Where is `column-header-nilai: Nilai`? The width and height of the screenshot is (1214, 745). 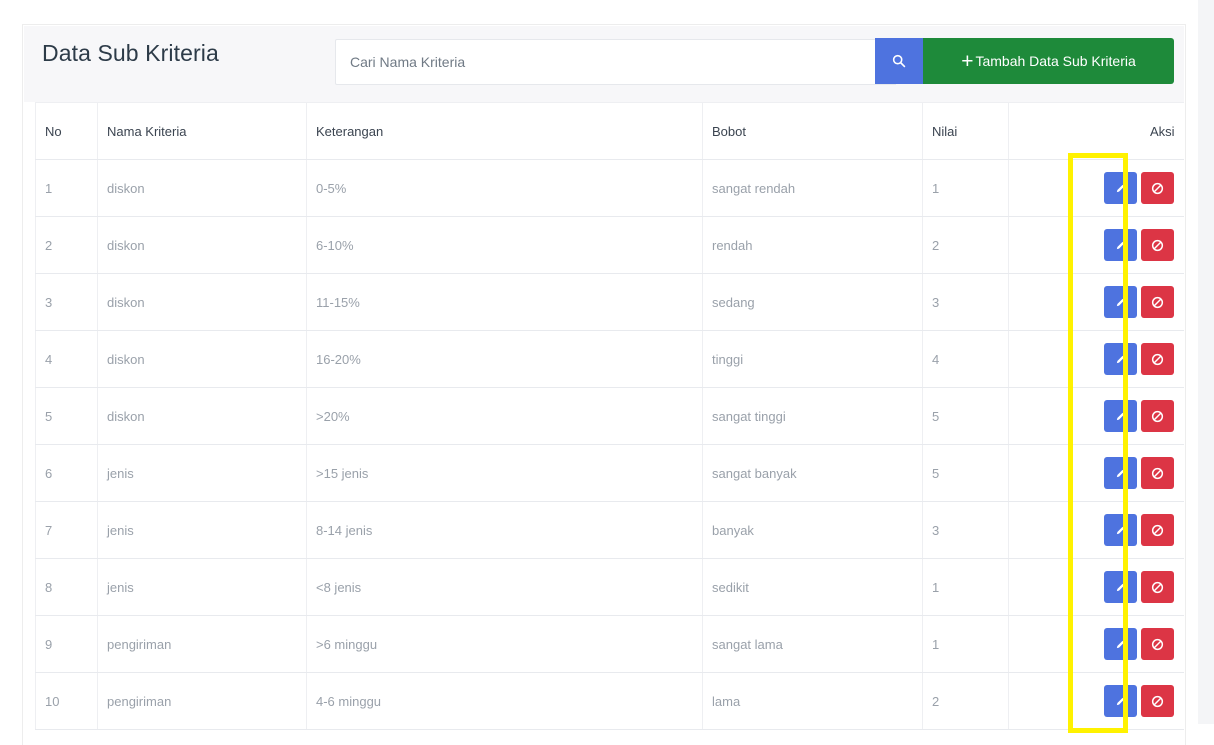
column-header-nilai: Nilai is located at coordinates (965, 131).